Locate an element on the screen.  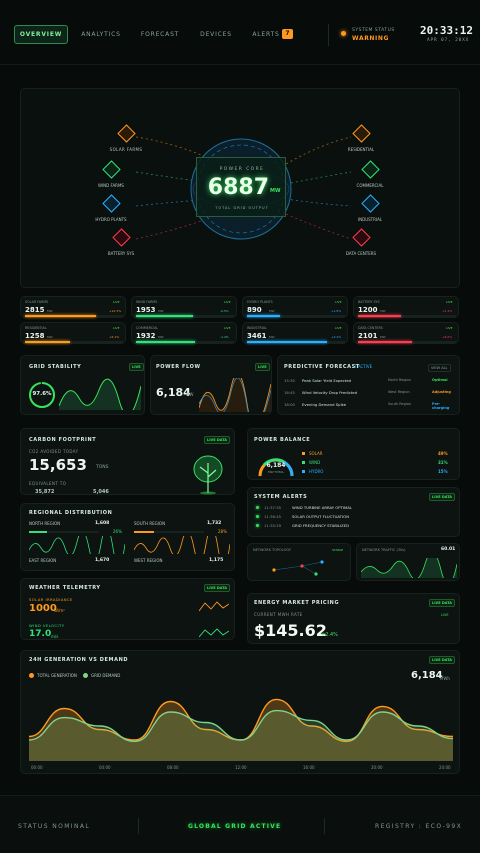
series-area is located at coordinates (241, 735).